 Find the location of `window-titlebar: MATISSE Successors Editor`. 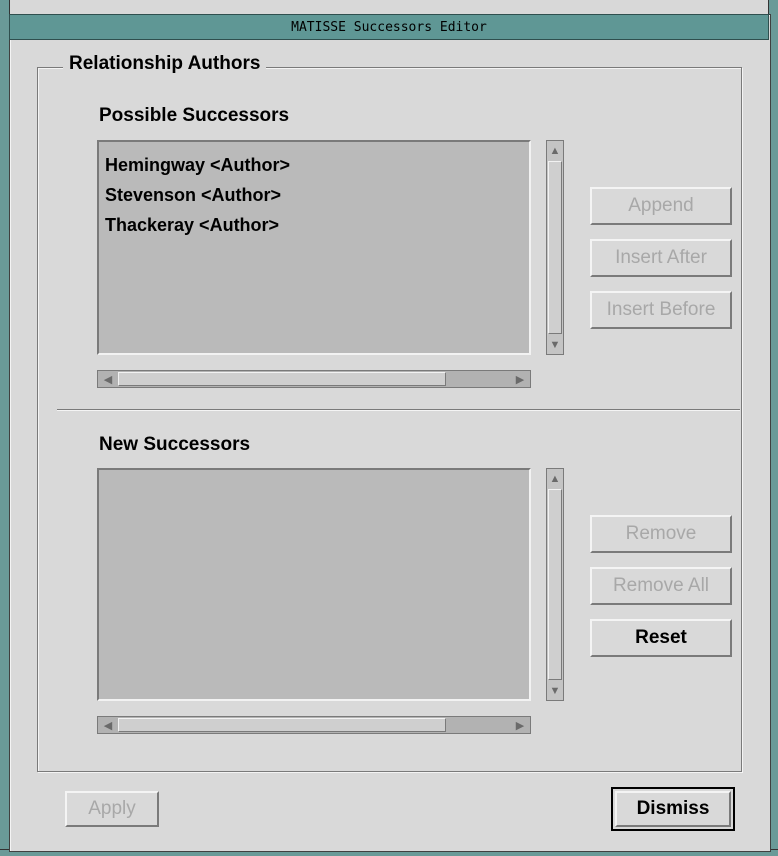

window-titlebar: MATISSE Successors Editor is located at coordinates (389, 27).